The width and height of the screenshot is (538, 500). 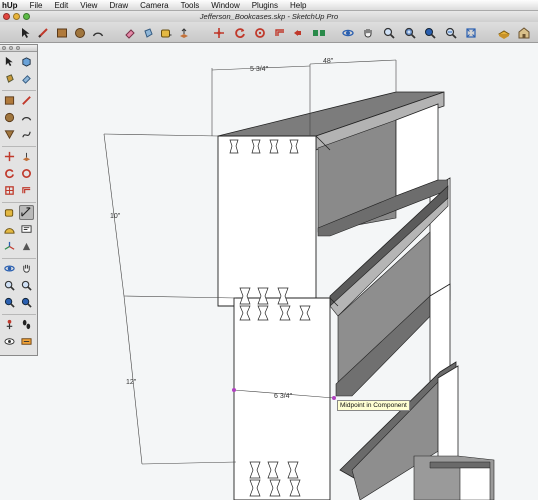 What do you see at coordinates (267, 221) in the screenshot?
I see `left-side-panel-upper` at bounding box center [267, 221].